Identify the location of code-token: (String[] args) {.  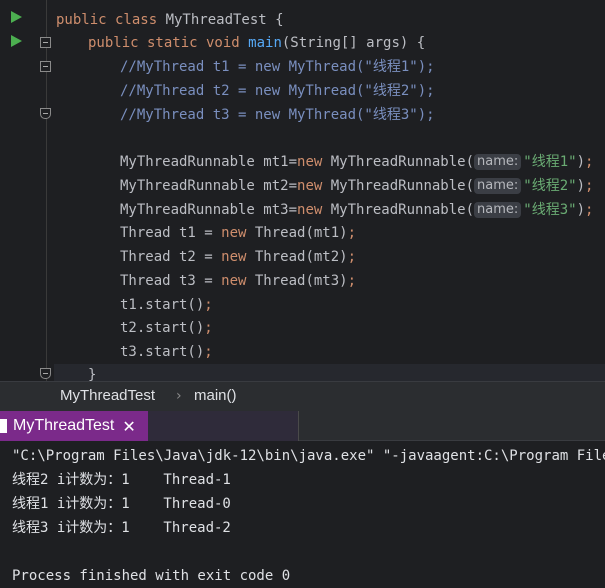
(353, 43).